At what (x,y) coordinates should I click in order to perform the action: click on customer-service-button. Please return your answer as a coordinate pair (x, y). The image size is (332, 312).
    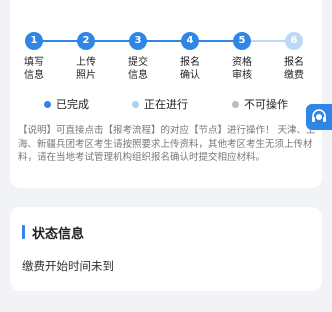
    Looking at the image, I should click on (319, 117).